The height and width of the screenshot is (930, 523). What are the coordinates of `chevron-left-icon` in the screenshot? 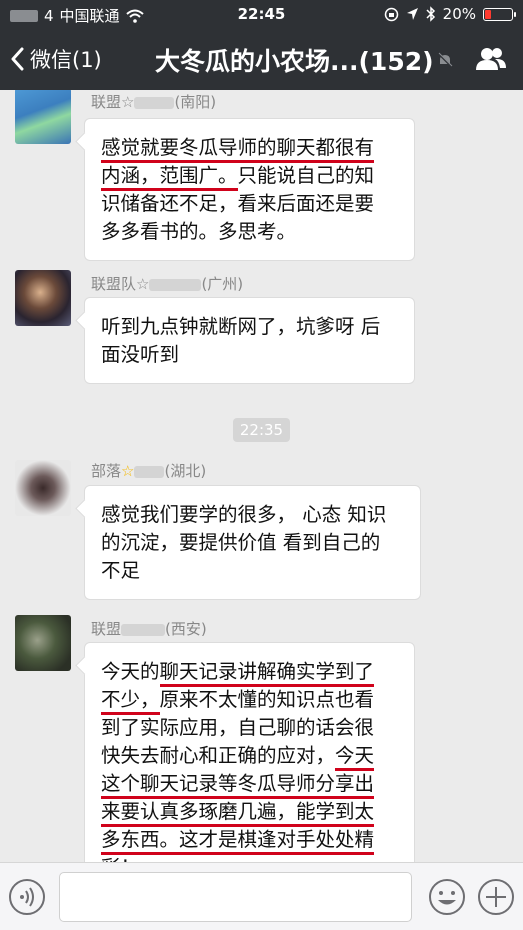 It's located at (17, 59).